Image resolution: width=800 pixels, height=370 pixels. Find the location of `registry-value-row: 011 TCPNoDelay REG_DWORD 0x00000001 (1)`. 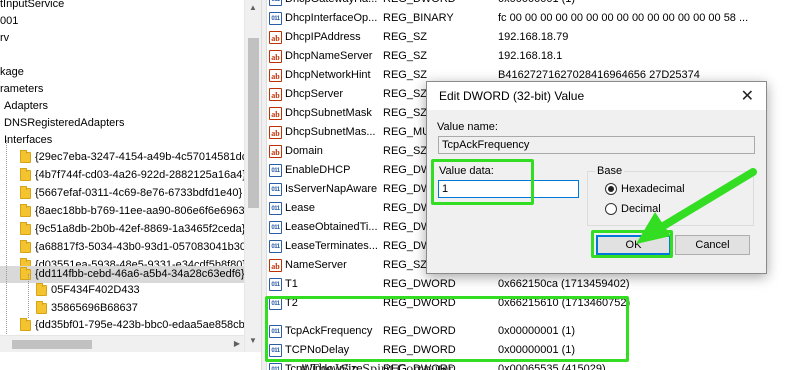

registry-value-row: 011 TCPNoDelay REG_DWORD 0x00000001 (1) is located at coordinates (533, 350).